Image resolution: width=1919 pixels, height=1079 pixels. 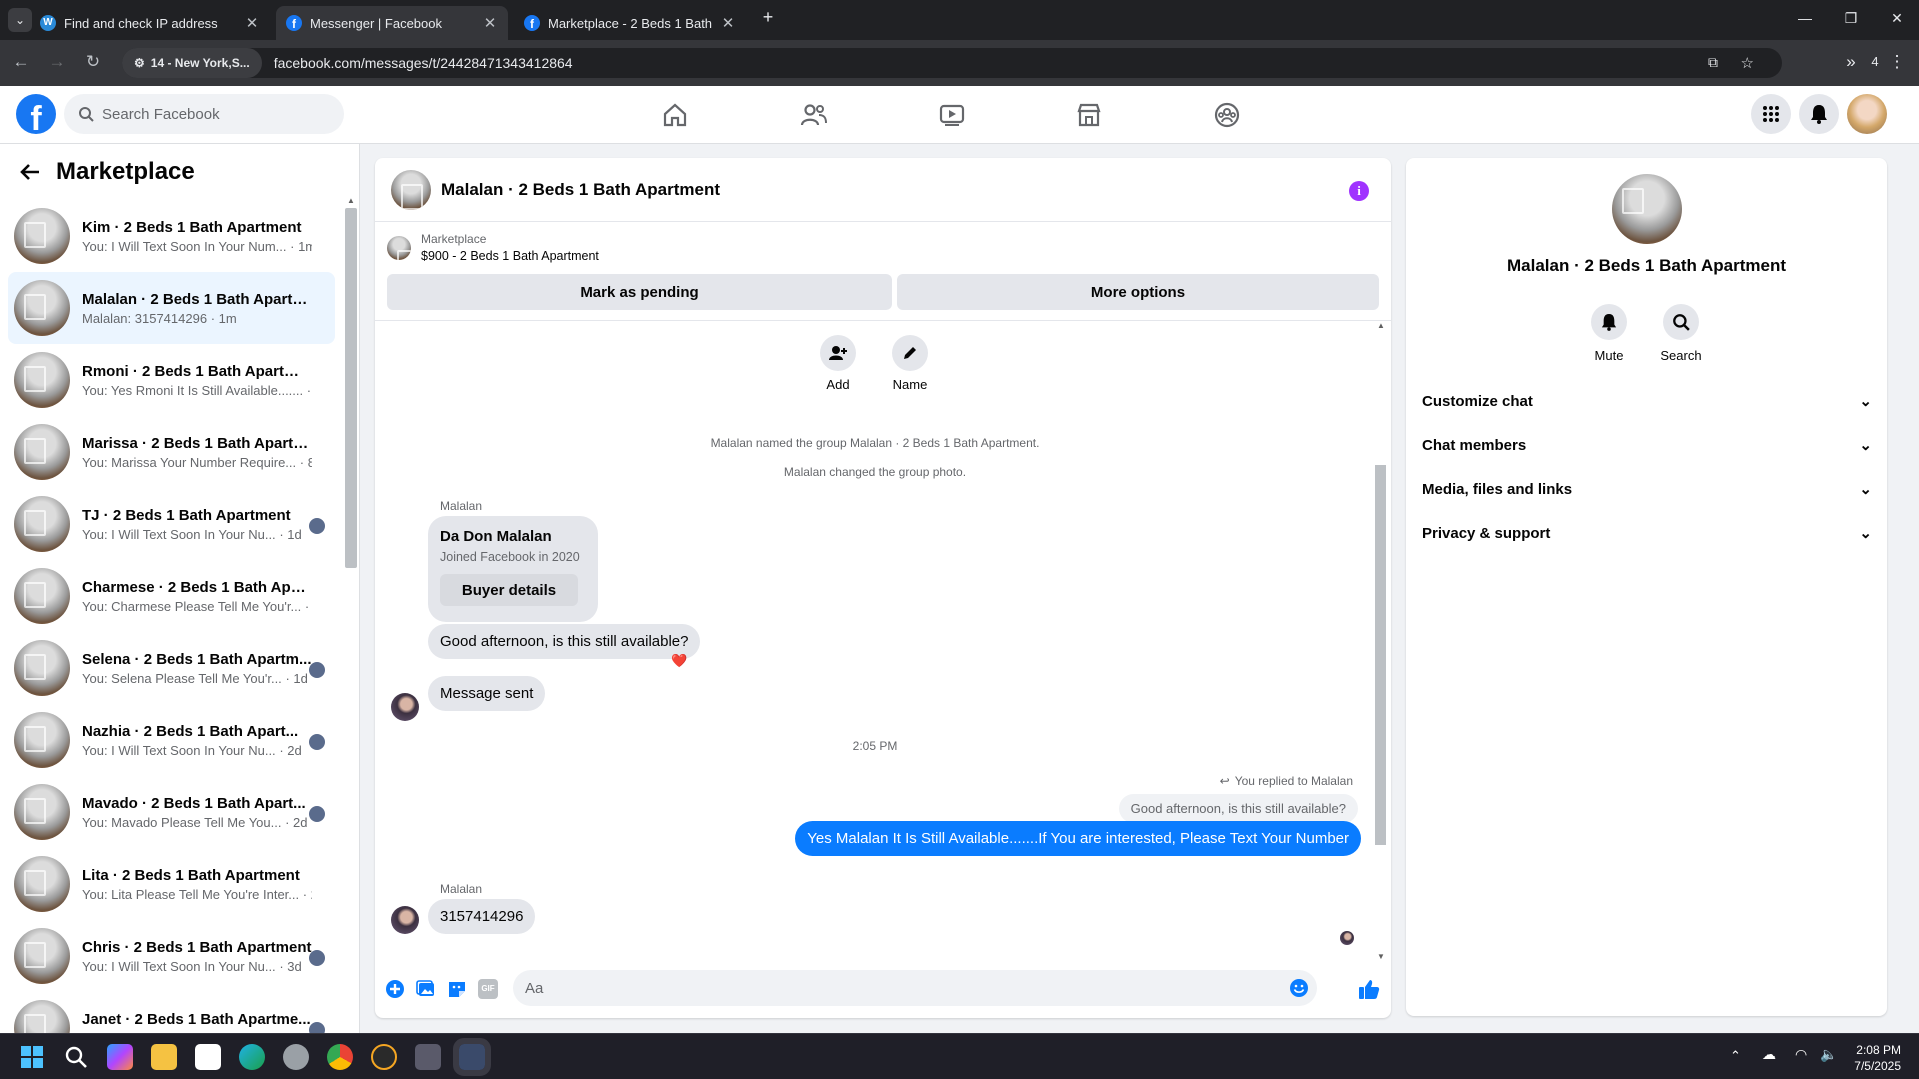 What do you see at coordinates (1819, 114) in the screenshot?
I see `notifications-bell-icon` at bounding box center [1819, 114].